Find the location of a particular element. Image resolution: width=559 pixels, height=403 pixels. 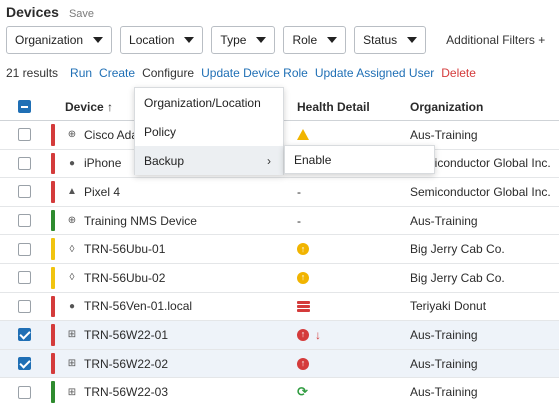

table-row: ⊞ TRN-56W22-02 ↑ Aus-Training is located at coordinates (279, 364).